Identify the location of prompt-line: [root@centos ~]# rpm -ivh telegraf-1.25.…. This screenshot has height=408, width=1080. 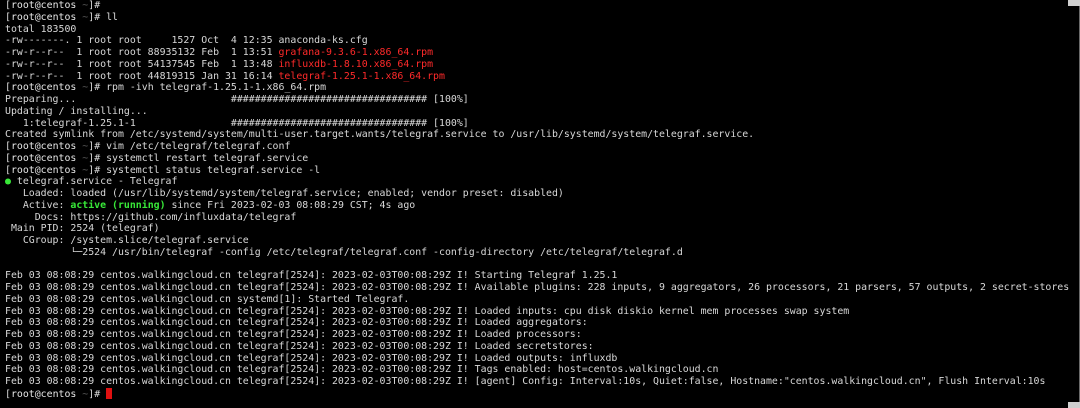
(540, 88).